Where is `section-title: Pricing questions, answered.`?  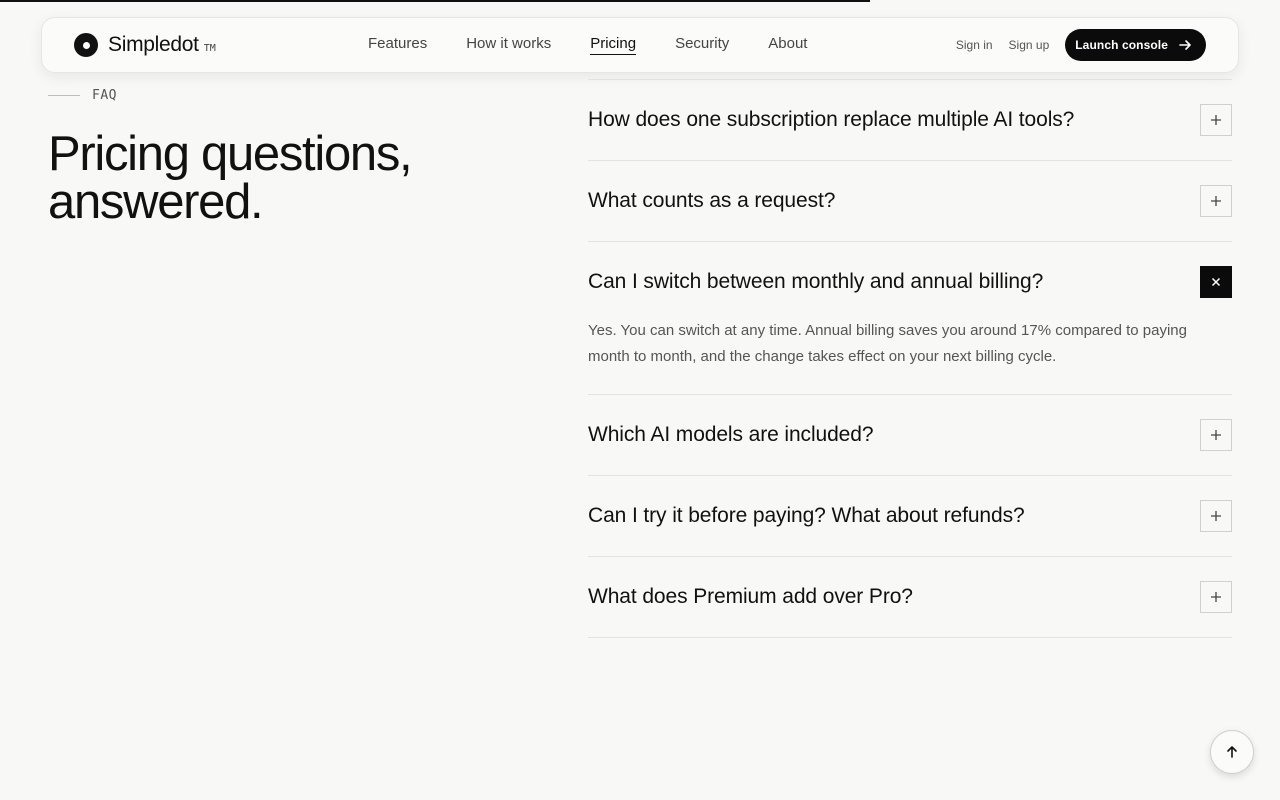
section-title: Pricing questions, answered. is located at coordinates (230, 178).